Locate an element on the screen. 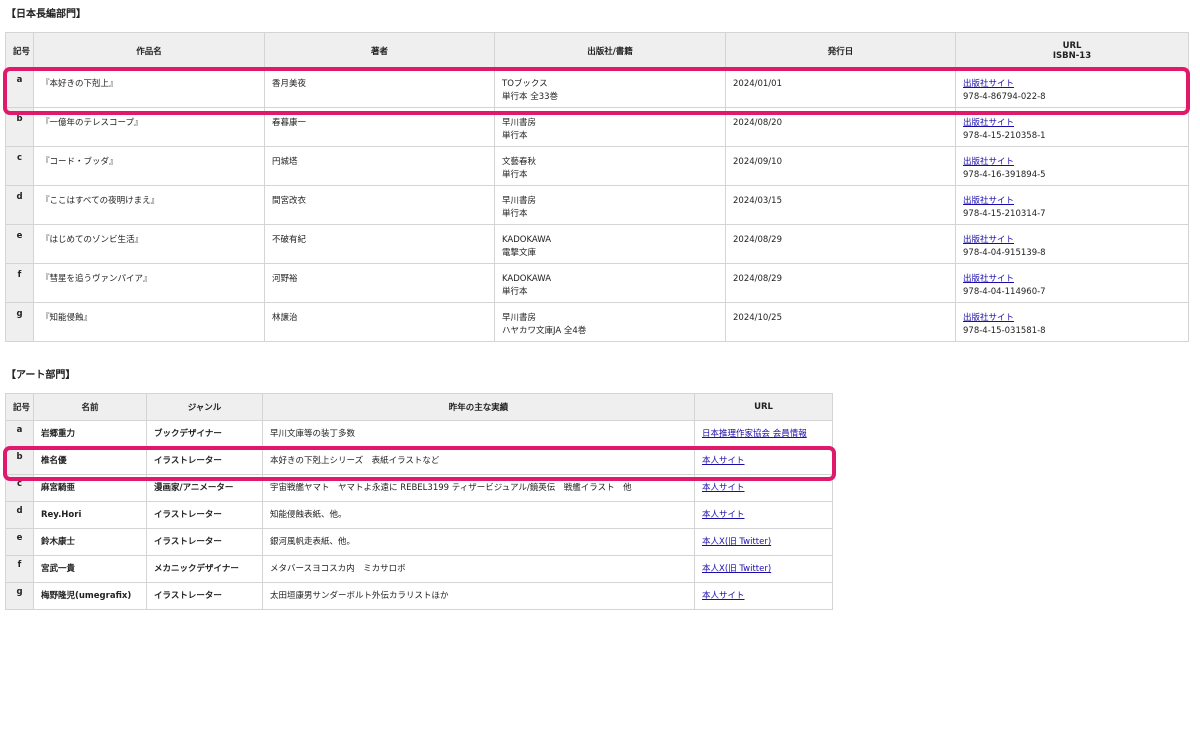  url-cell: 出版社サイト 978-4-04-114960-7 is located at coordinates (1072, 283).